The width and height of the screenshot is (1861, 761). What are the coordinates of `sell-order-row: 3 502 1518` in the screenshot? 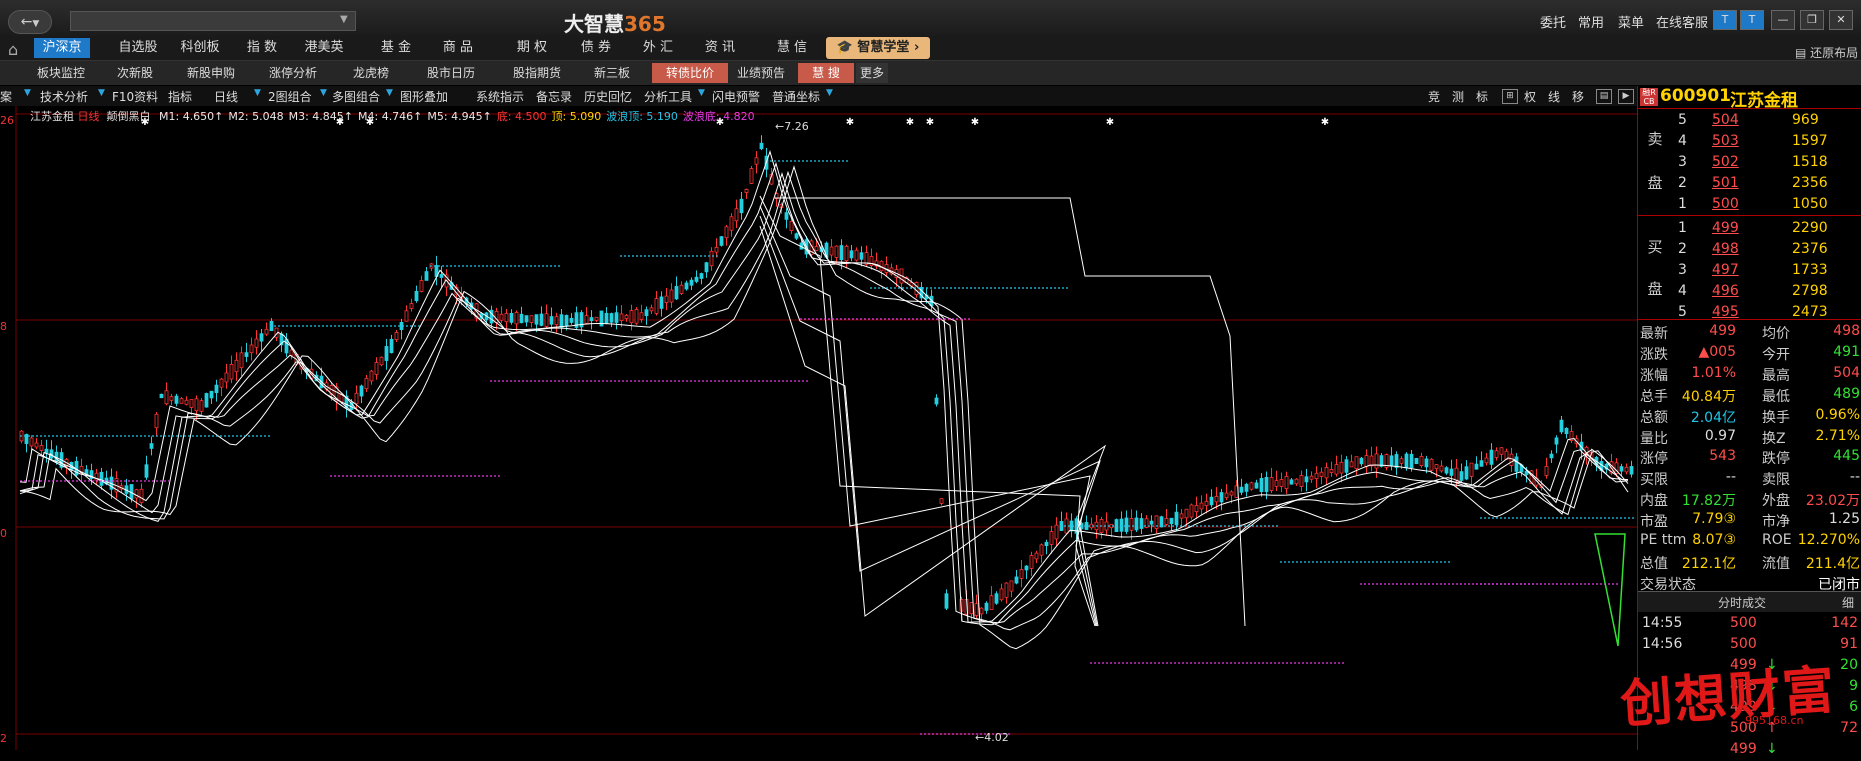 It's located at (1766, 164).